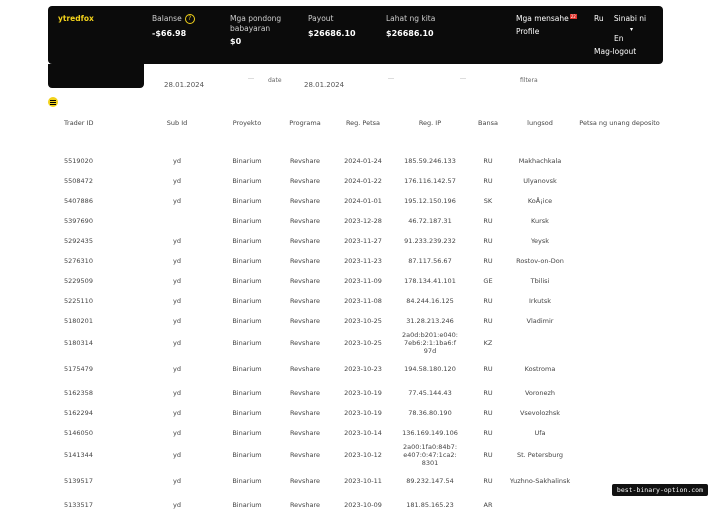 The height and width of the screenshot is (515, 712). I want to click on cell-country: GE, so click(488, 281).